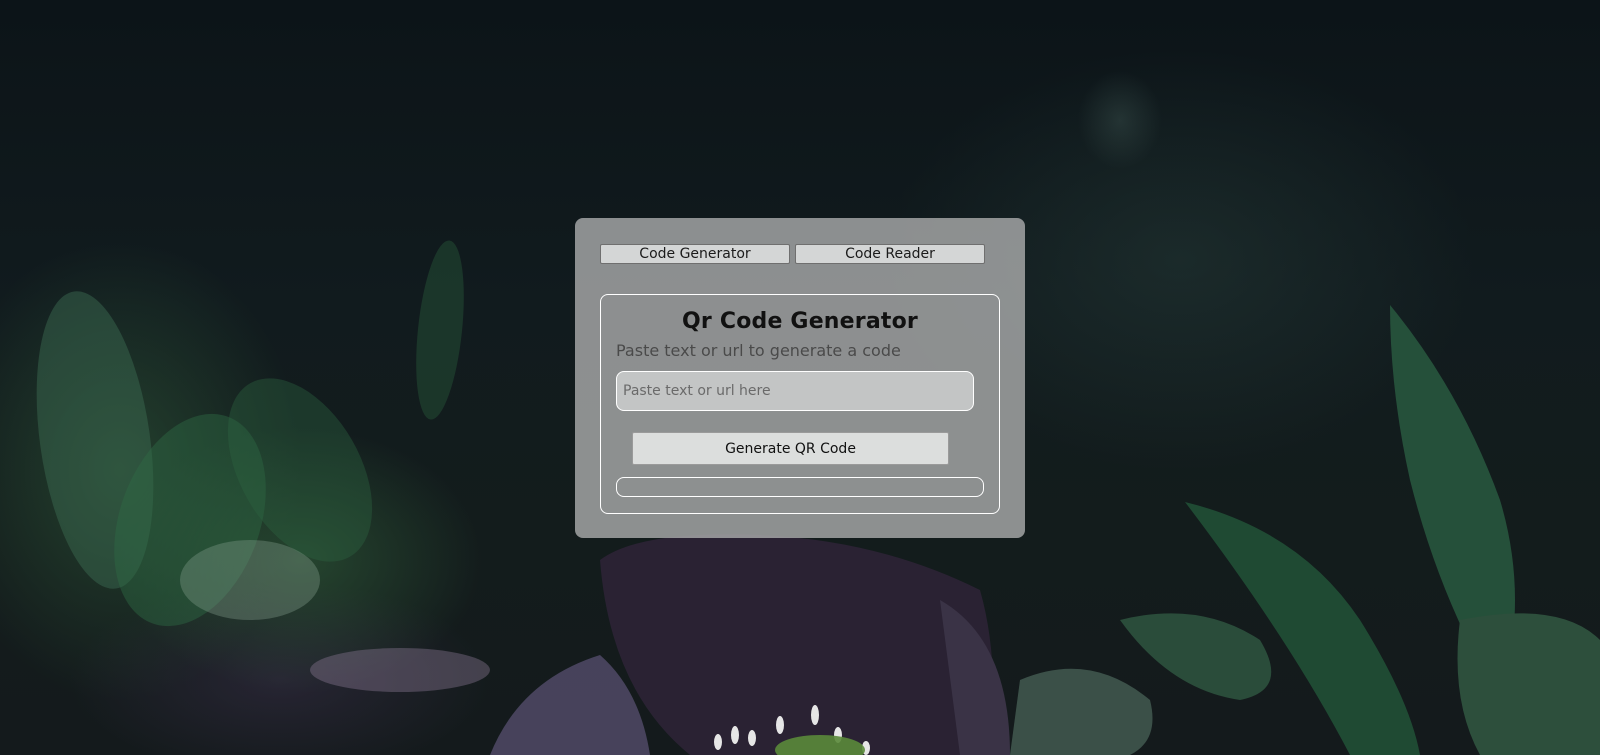 Image resolution: width=1600 pixels, height=755 pixels. I want to click on text-url-input, so click(795, 391).